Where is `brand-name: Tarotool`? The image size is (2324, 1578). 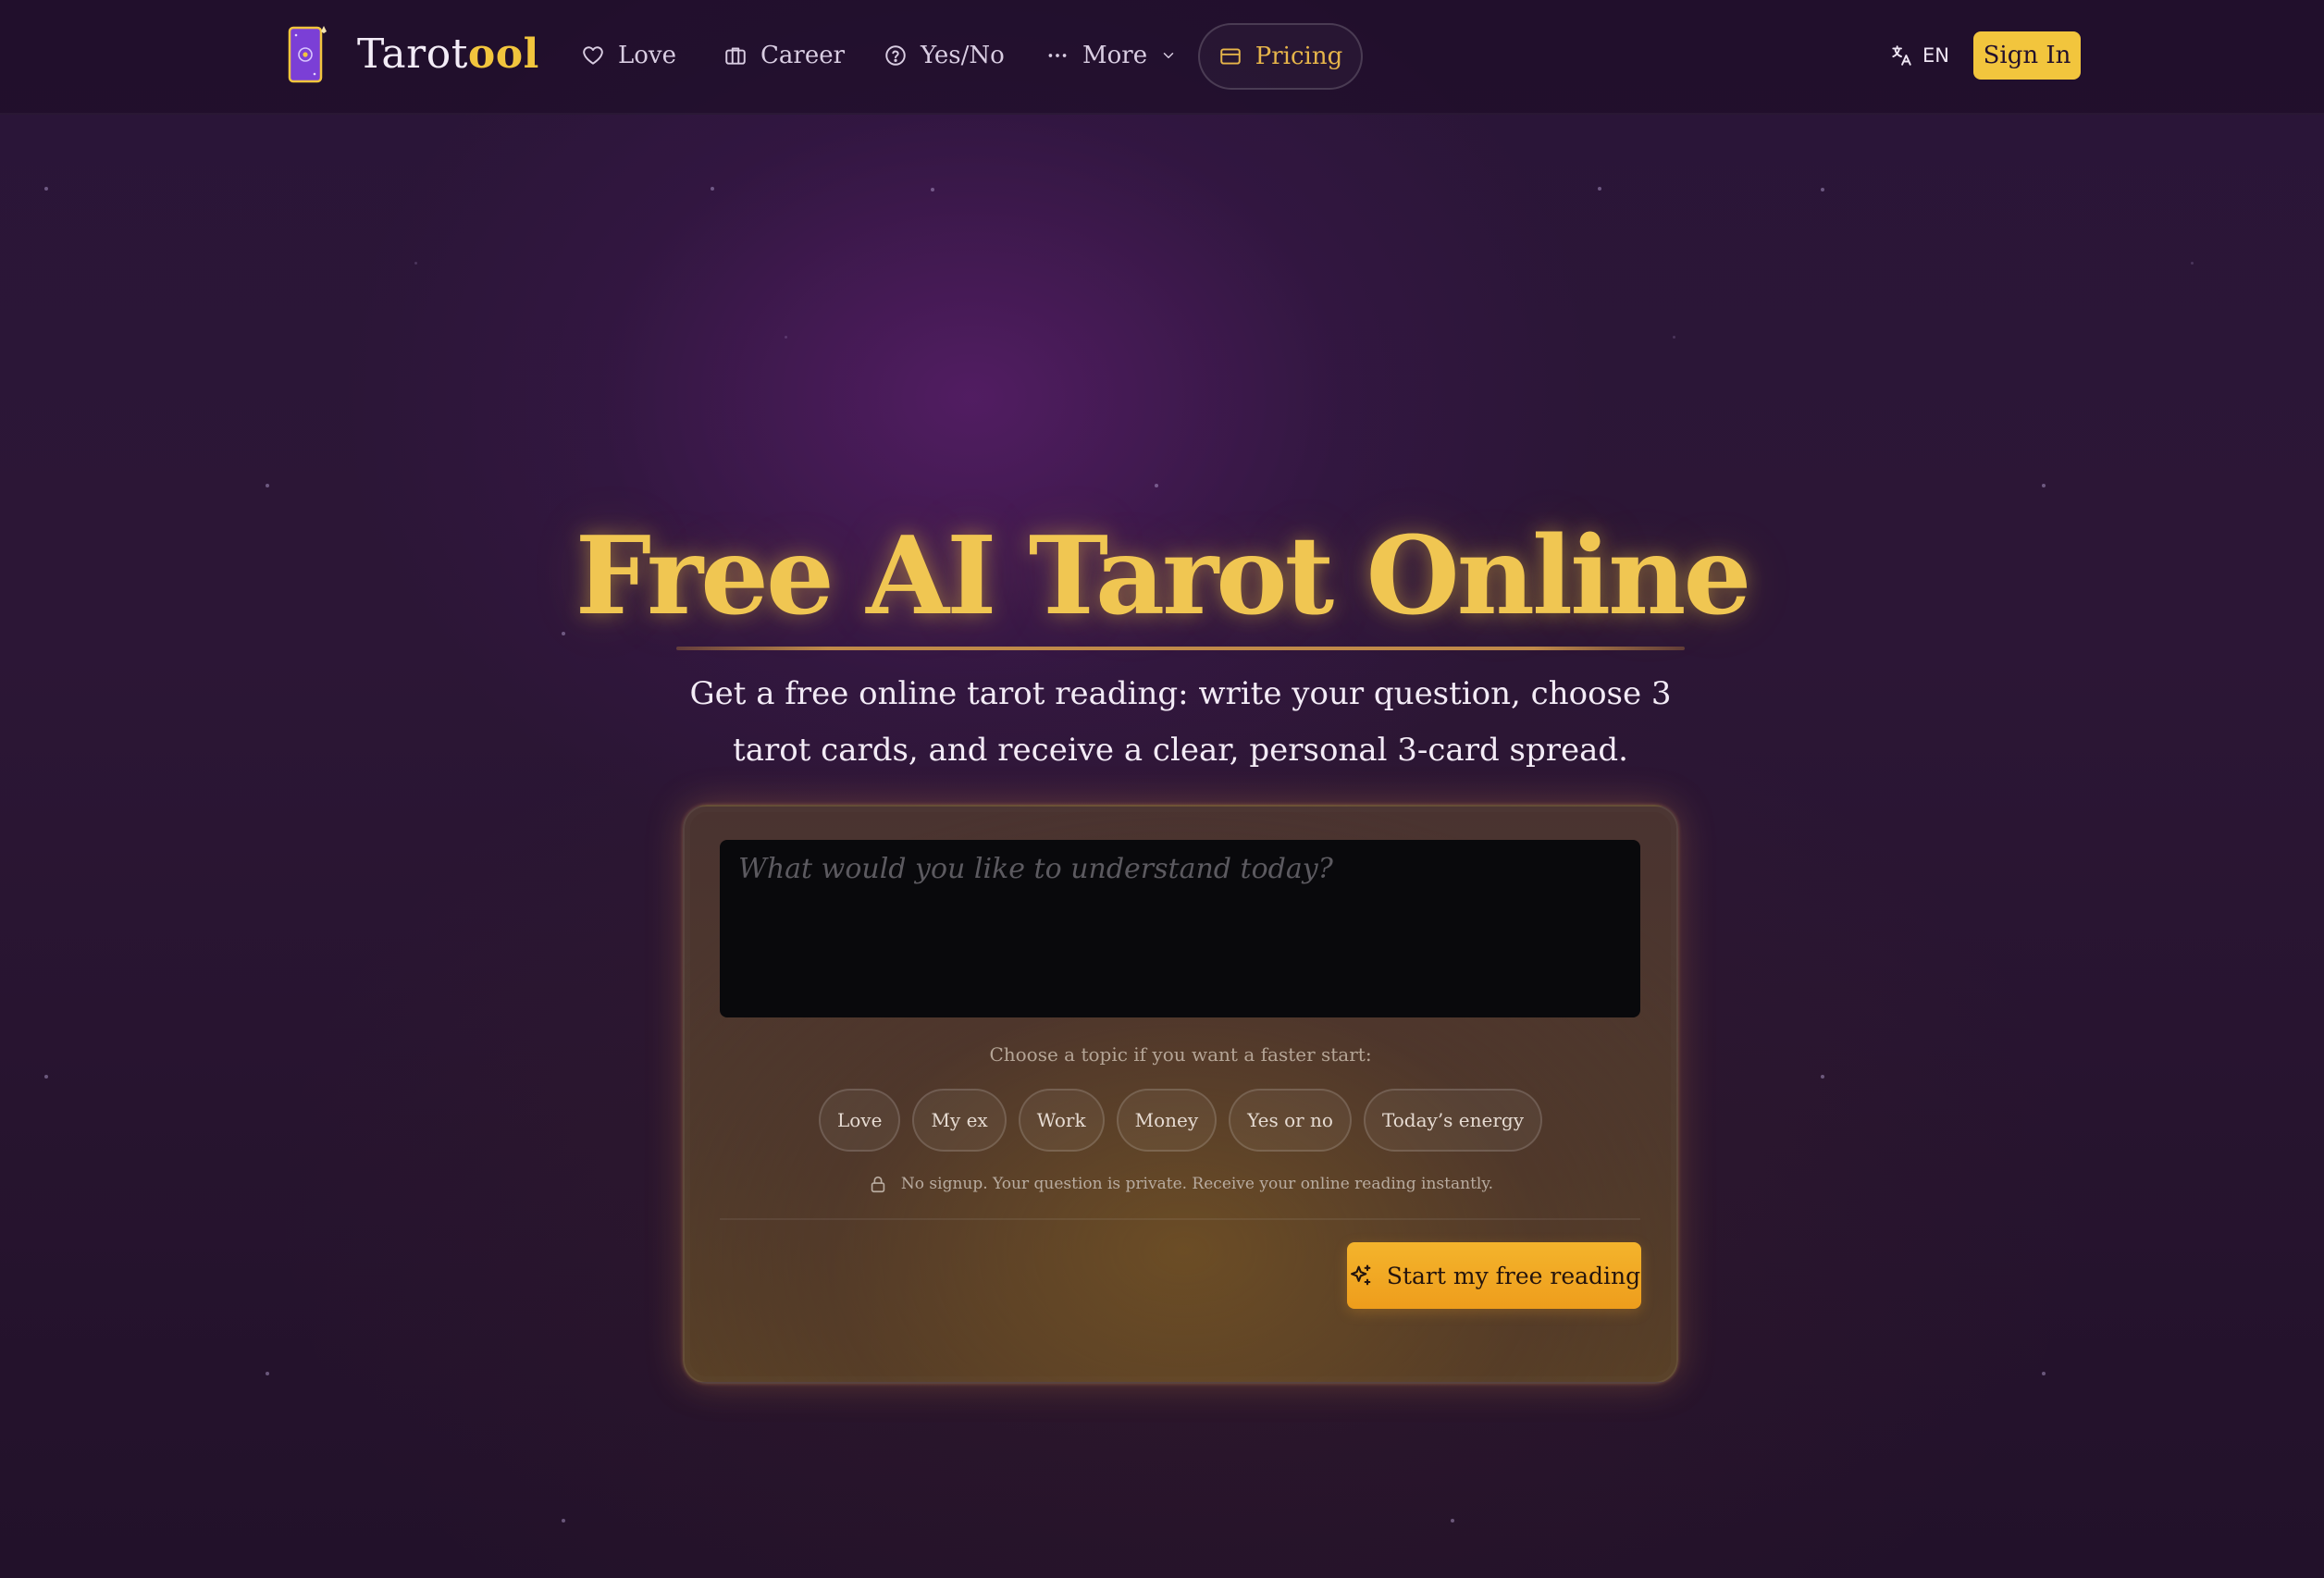 brand-name: Tarotool is located at coordinates (448, 54).